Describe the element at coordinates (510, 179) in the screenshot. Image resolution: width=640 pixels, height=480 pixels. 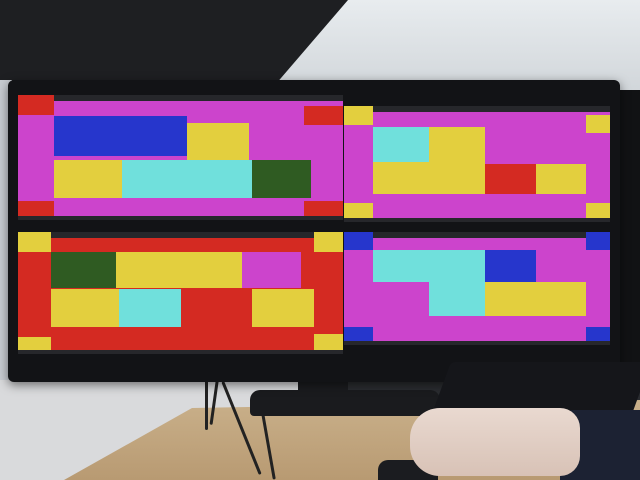
I see `red-block` at that location.